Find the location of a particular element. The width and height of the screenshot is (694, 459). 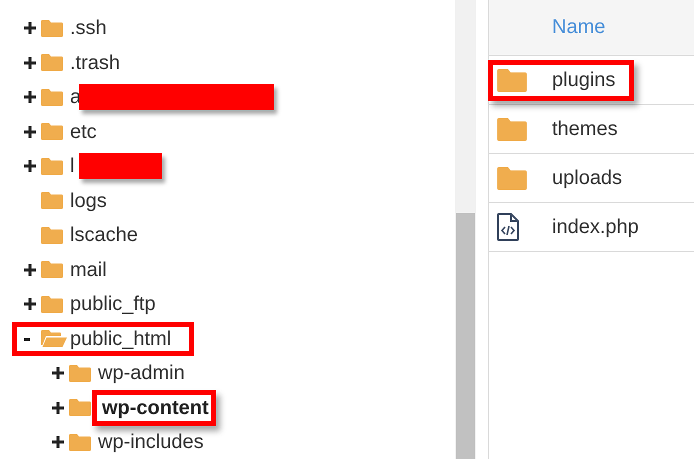

file-row: themes is located at coordinates (591, 129).